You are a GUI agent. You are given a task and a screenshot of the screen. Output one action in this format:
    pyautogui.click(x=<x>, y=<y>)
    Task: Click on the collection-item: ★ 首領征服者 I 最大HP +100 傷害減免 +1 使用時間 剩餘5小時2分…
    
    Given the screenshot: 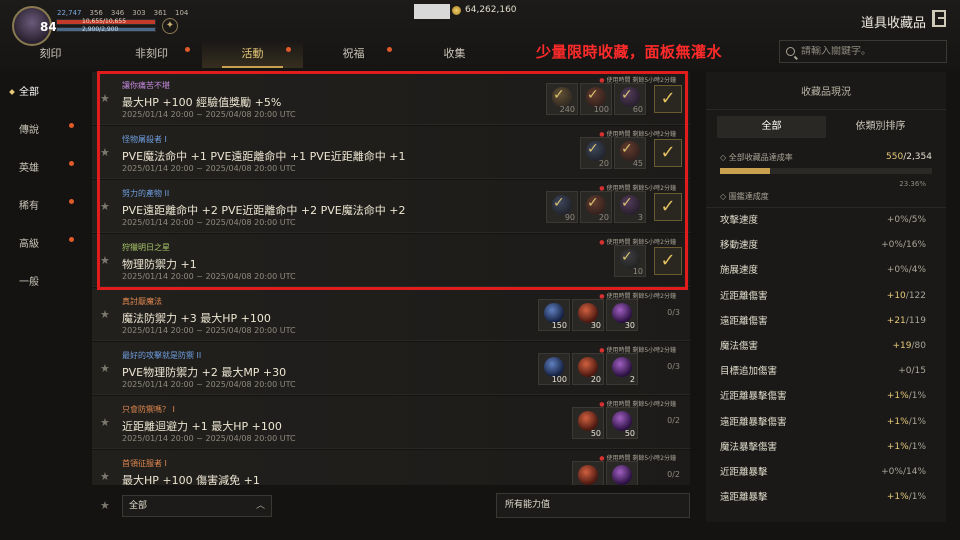 What is the action you would take?
    pyautogui.click(x=391, y=467)
    